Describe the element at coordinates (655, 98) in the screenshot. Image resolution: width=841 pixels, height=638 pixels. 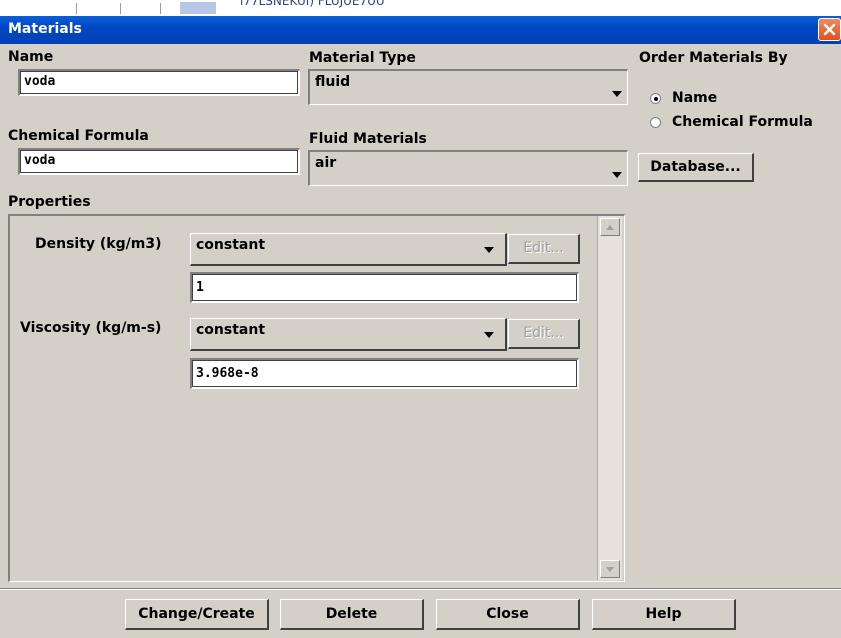
I see `radio-selected-icon` at that location.